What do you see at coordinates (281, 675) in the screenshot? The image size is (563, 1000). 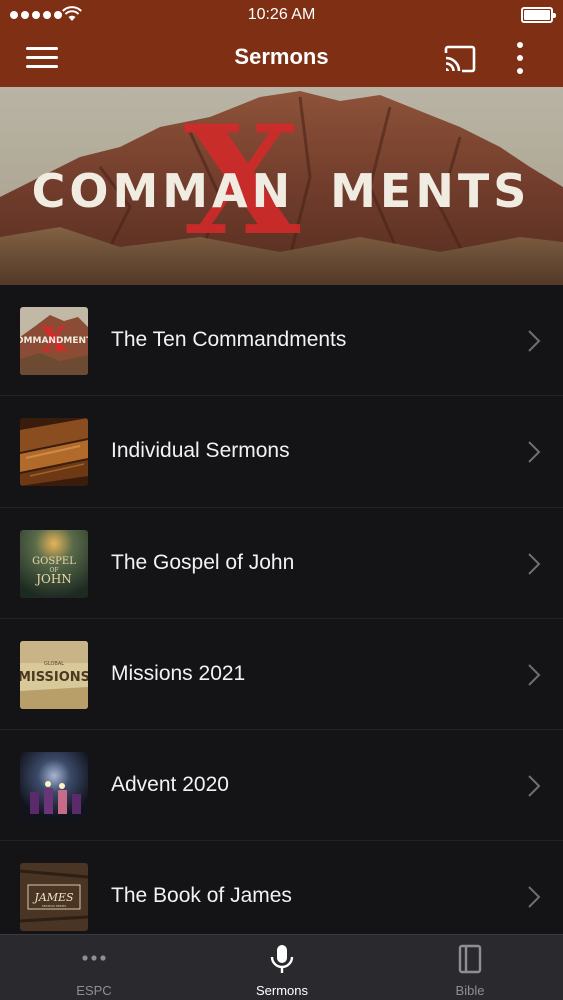 I see `list-item: GLOBAL MISSIONS Missions 2021` at bounding box center [281, 675].